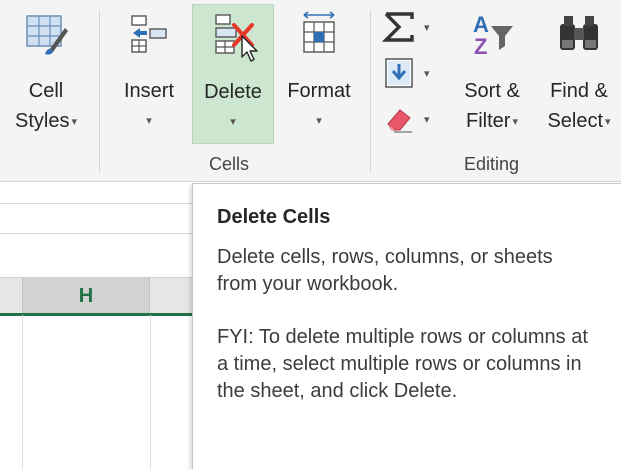  Describe the element at coordinates (398, 27) in the screenshot. I see `autosum-icon` at that location.